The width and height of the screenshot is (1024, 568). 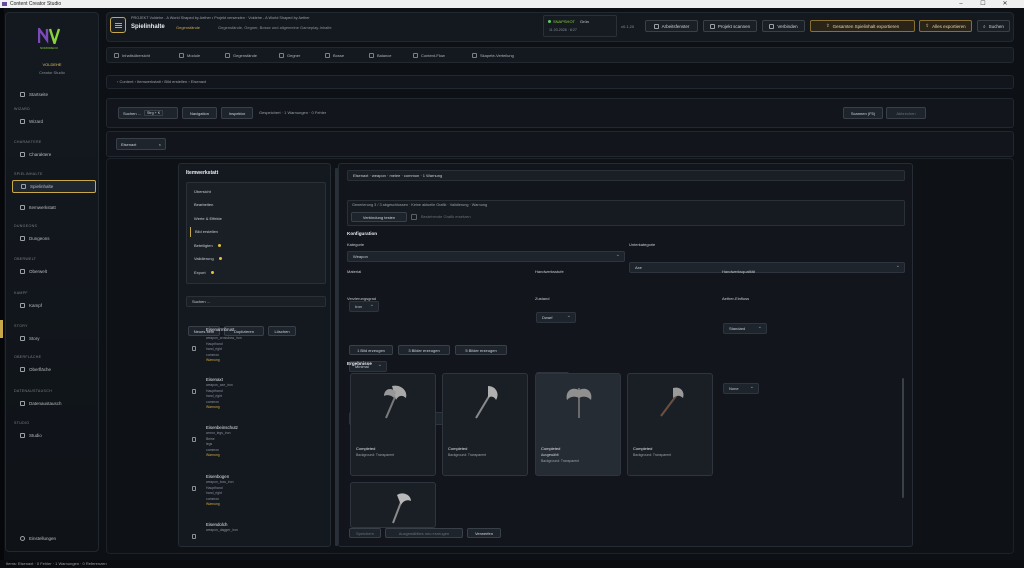 I want to click on list-item: Eisendolch weapon_dagger_iron, so click(x=255, y=530).